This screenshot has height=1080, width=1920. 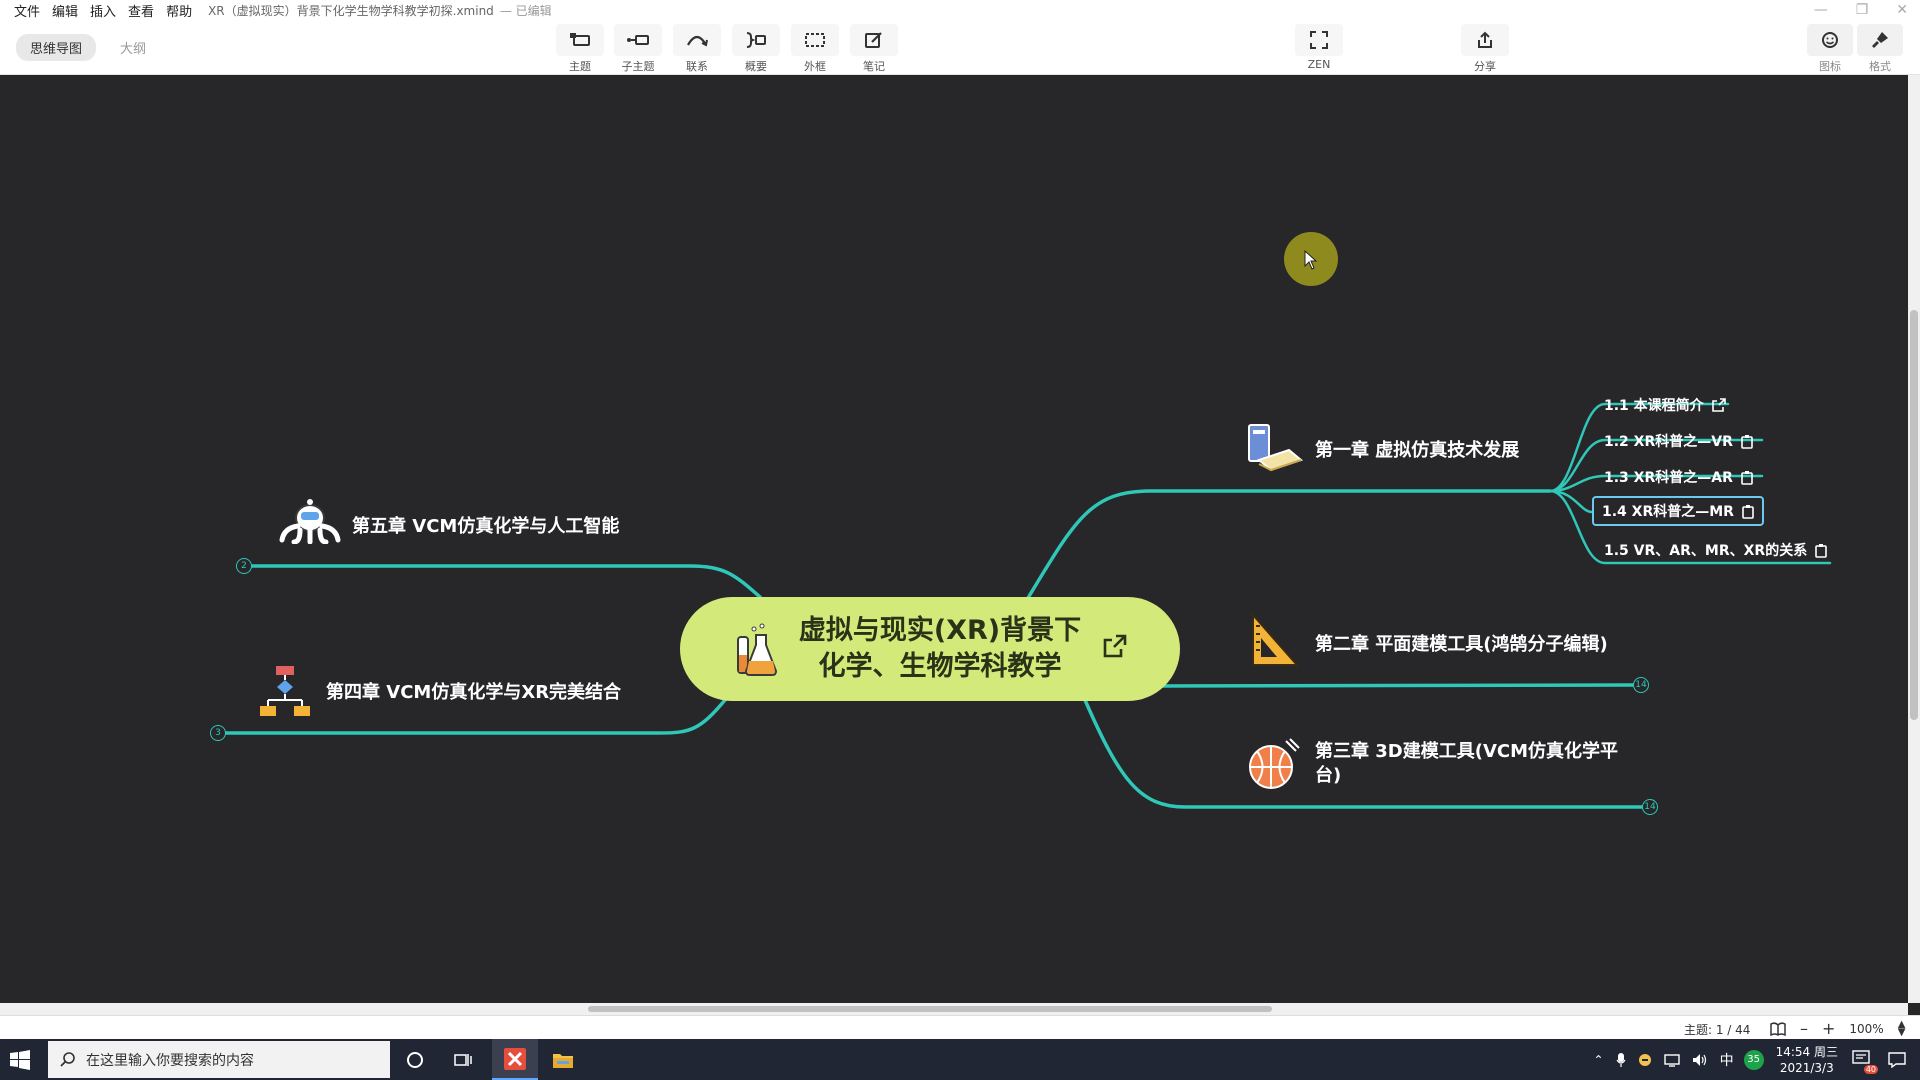 What do you see at coordinates (1897, 1059) in the screenshot?
I see `action-center-icon` at bounding box center [1897, 1059].